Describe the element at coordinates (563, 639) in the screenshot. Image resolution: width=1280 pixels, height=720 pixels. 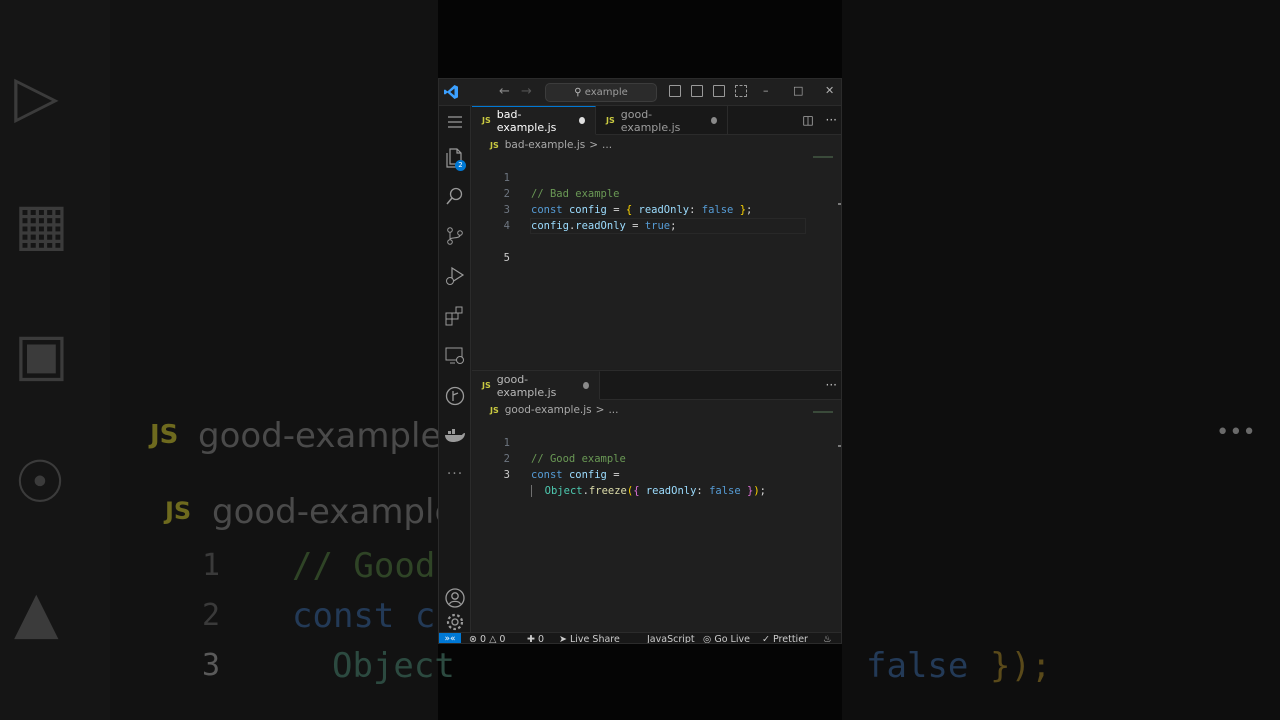
I see `live-share-icon: ➤` at that location.